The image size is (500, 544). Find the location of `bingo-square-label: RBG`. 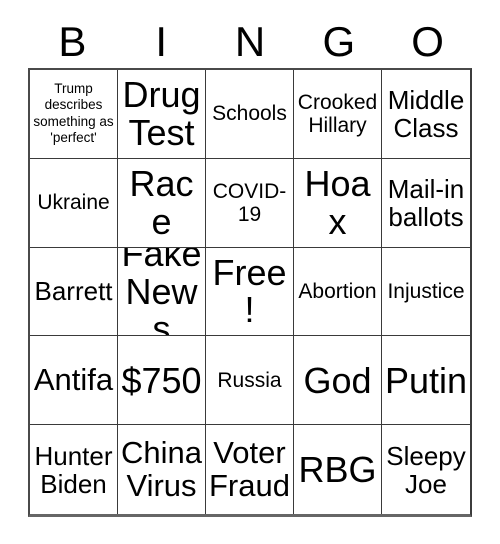

bingo-square-label: RBG is located at coordinates (337, 469).